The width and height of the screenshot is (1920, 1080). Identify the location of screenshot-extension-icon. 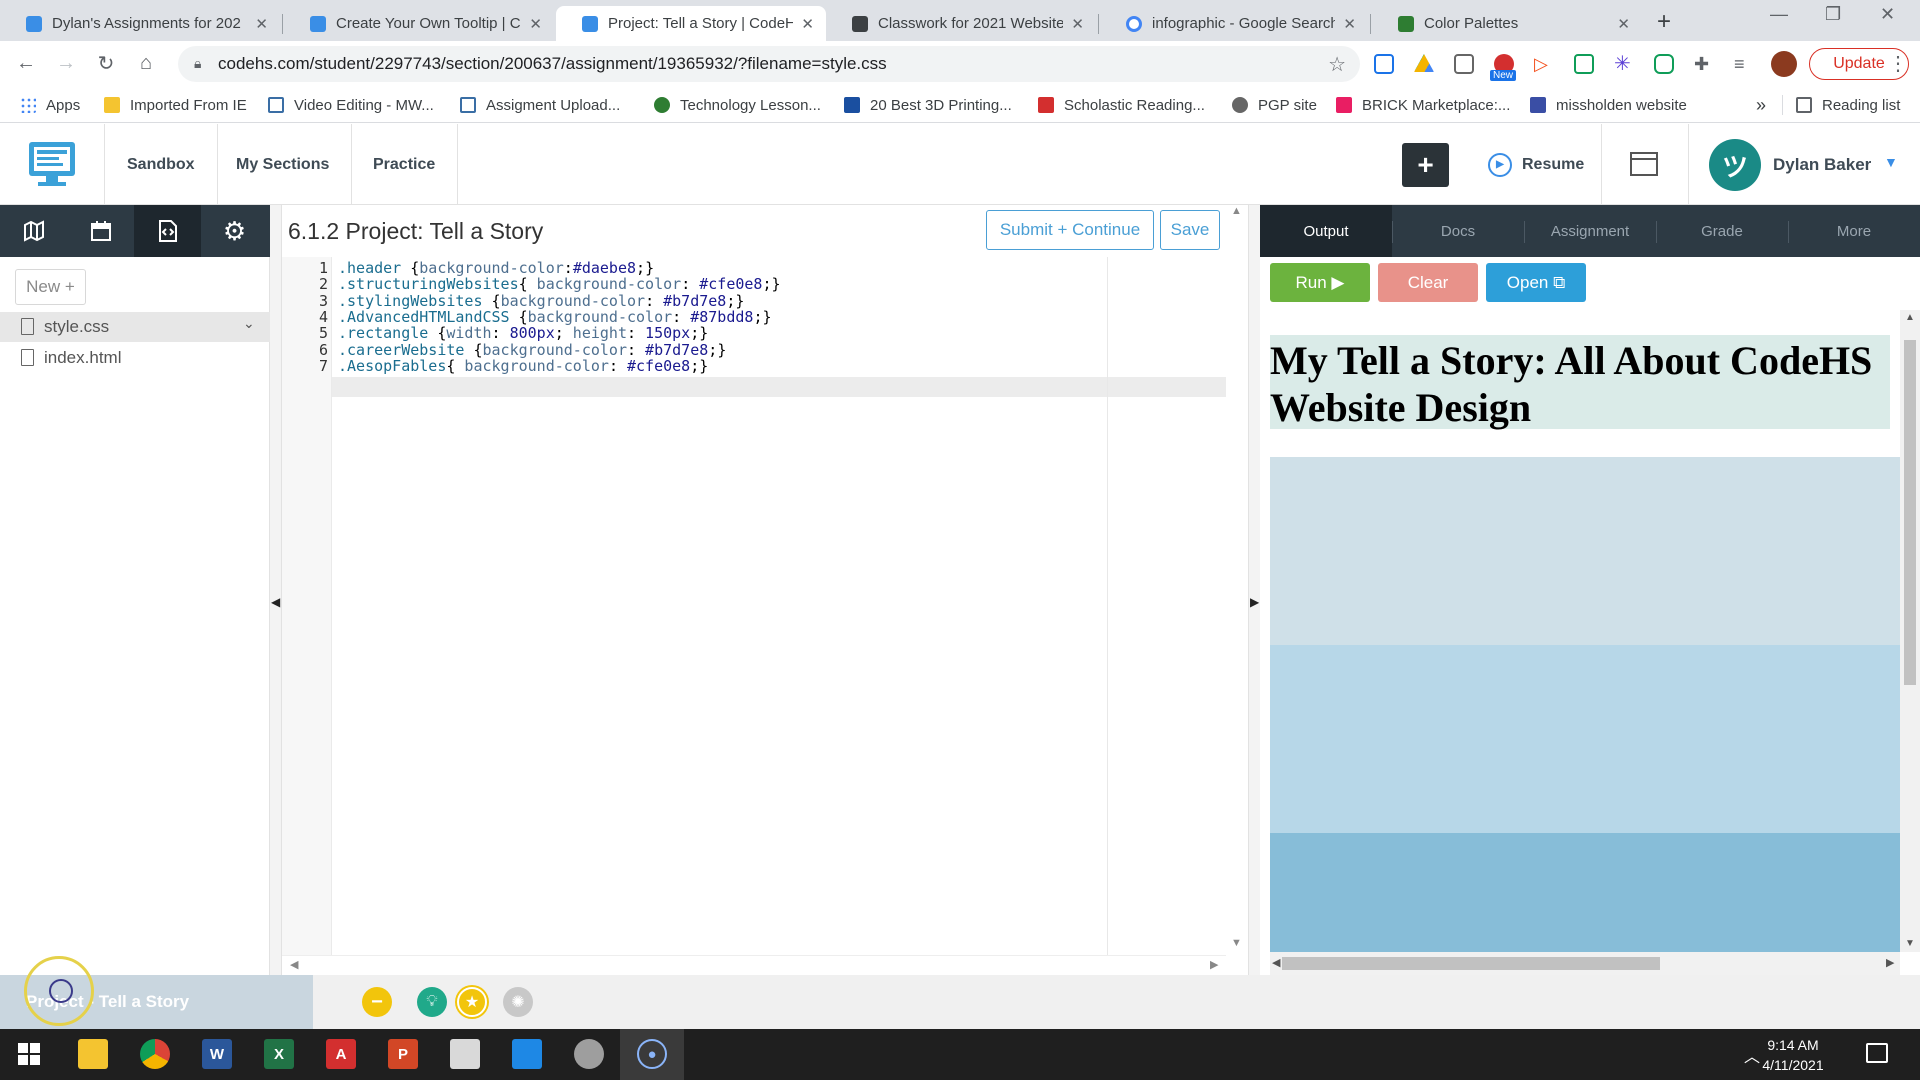
(1464, 64).